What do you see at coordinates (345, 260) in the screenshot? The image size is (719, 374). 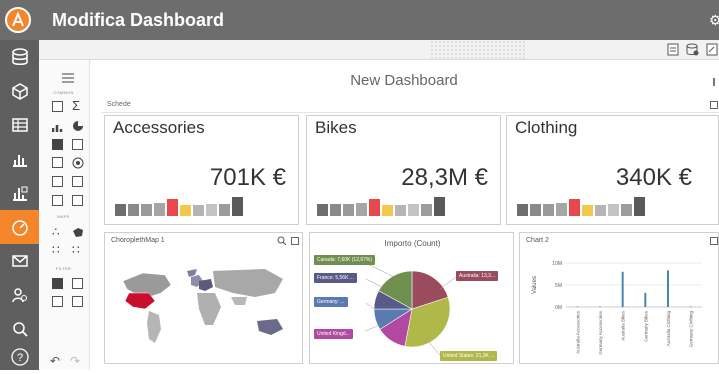 I see `pie-label-canada: Canada: 7,60K (12,67%)` at bounding box center [345, 260].